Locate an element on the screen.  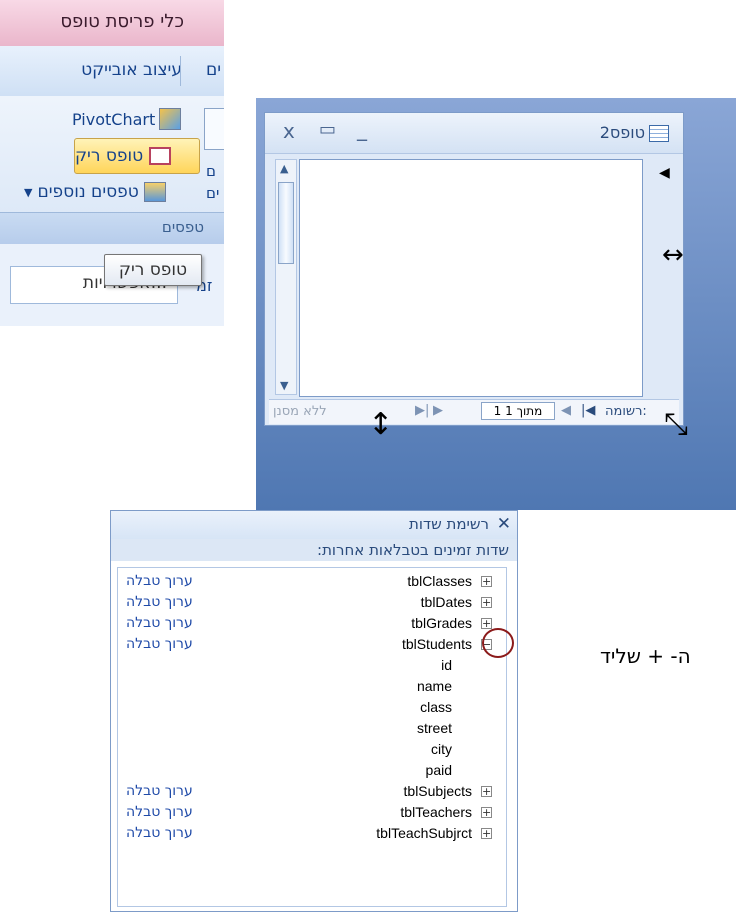
field-name: class is located at coordinates (436, 707).